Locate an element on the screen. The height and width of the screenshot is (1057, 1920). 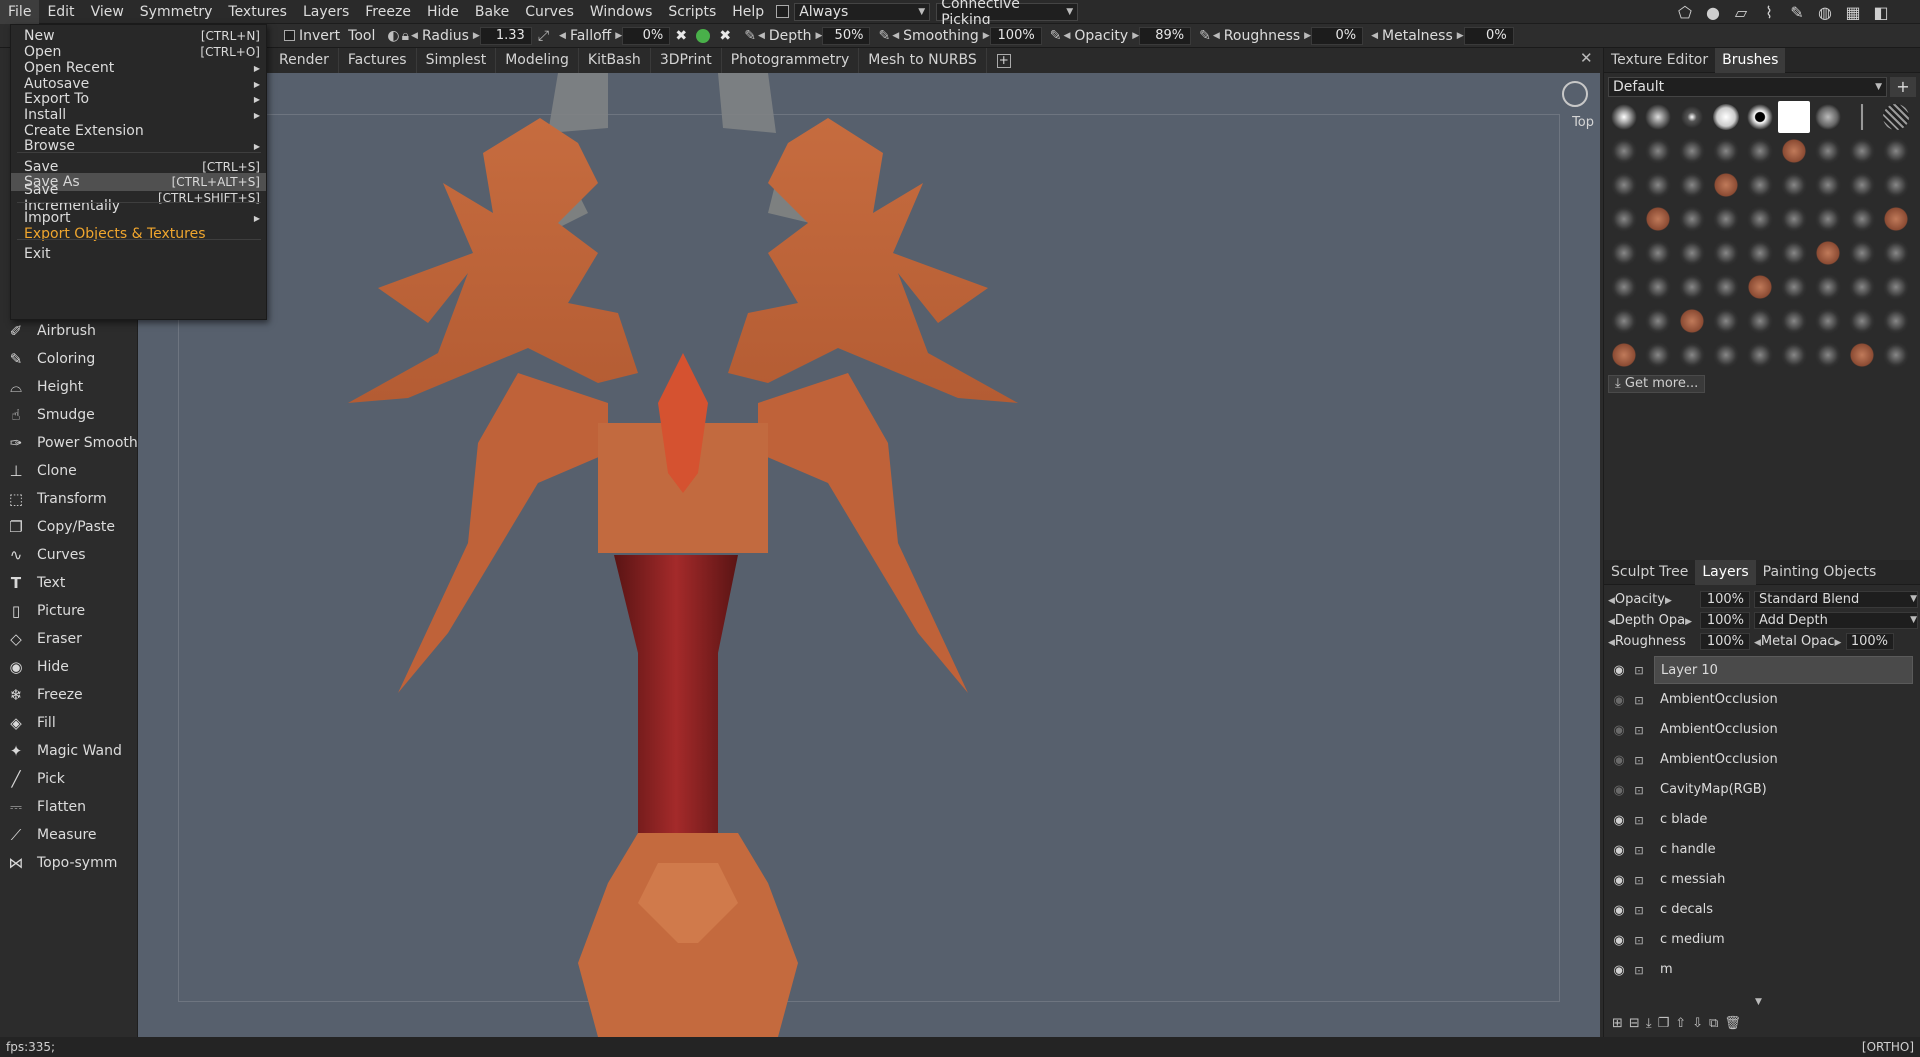
tool-flatten: ⎓ Flatten is located at coordinates (69, 807).